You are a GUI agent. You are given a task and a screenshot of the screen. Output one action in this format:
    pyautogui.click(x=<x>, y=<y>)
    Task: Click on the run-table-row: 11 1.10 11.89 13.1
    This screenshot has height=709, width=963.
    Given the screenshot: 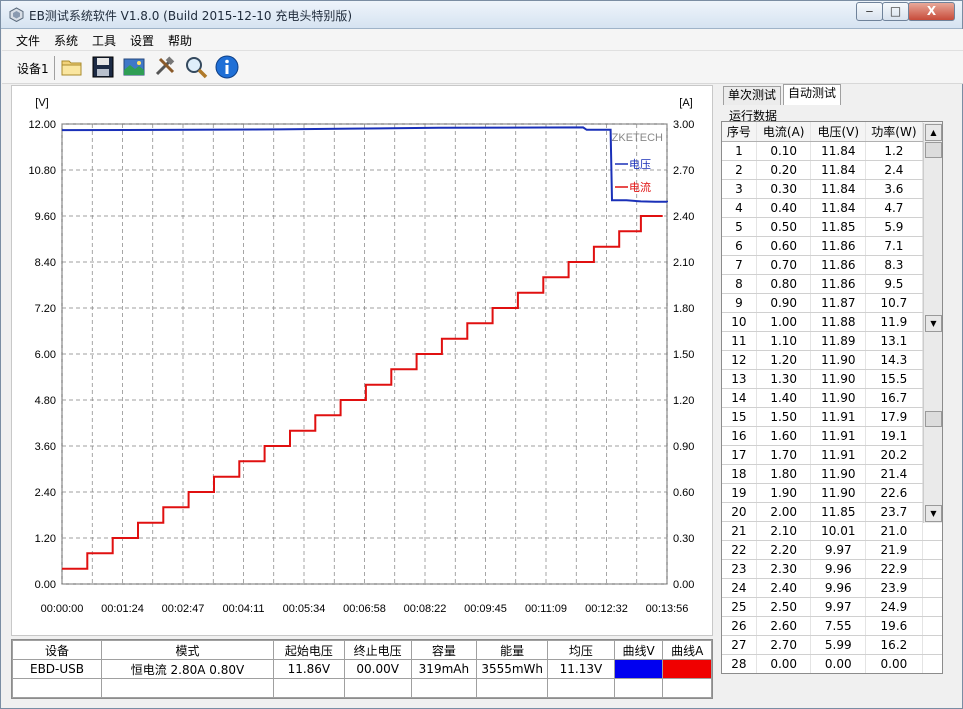 What is the action you would take?
    pyautogui.click(x=832, y=341)
    